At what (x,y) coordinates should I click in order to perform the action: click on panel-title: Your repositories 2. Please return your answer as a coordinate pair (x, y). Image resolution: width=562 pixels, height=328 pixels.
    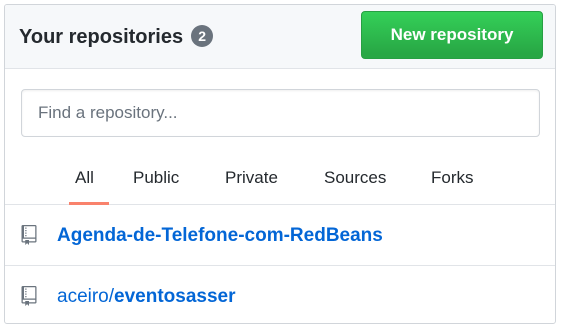
    Looking at the image, I should click on (116, 37).